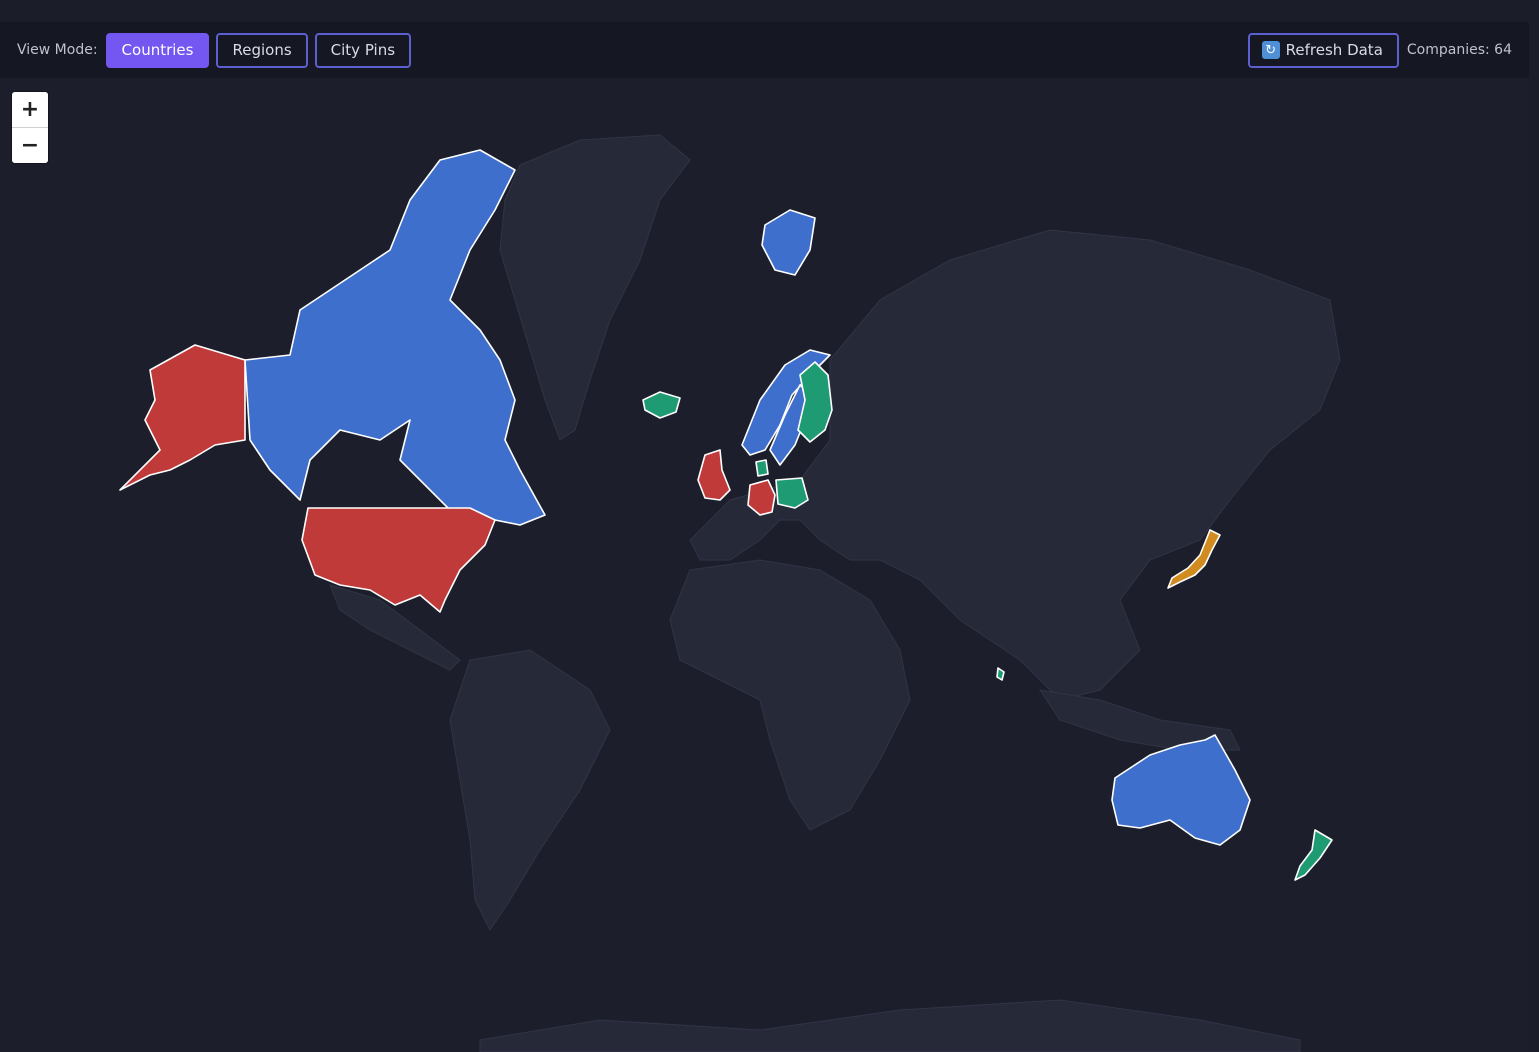 The width and height of the screenshot is (1539, 1052). I want to click on window-top-strip, so click(769, 11).